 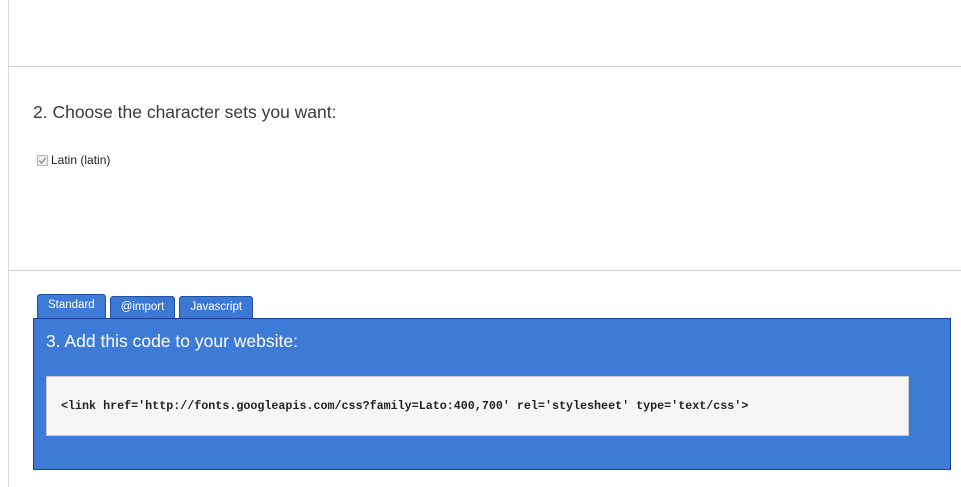 What do you see at coordinates (71, 306) in the screenshot?
I see `tab-standard: Standard` at bounding box center [71, 306].